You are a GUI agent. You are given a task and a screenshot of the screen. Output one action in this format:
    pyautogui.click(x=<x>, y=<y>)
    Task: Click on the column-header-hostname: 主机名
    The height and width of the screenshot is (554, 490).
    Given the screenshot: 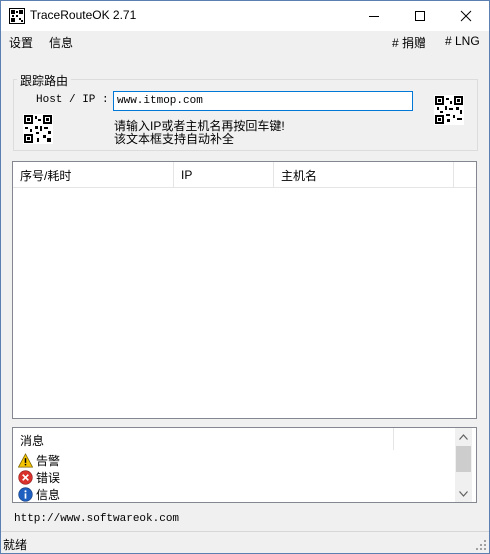 What is the action you would take?
    pyautogui.click(x=364, y=175)
    